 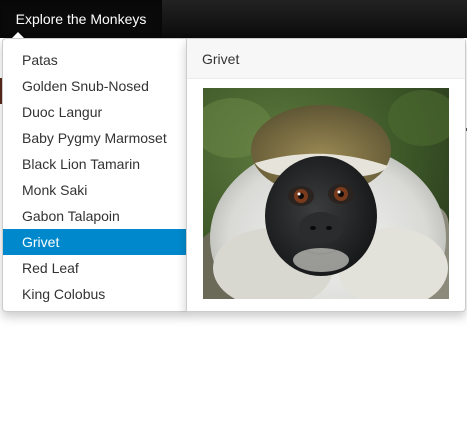 I want to click on menu-item-baby-pygmy-marmoset: Baby Pygmy Marmoset, so click(x=94, y=138).